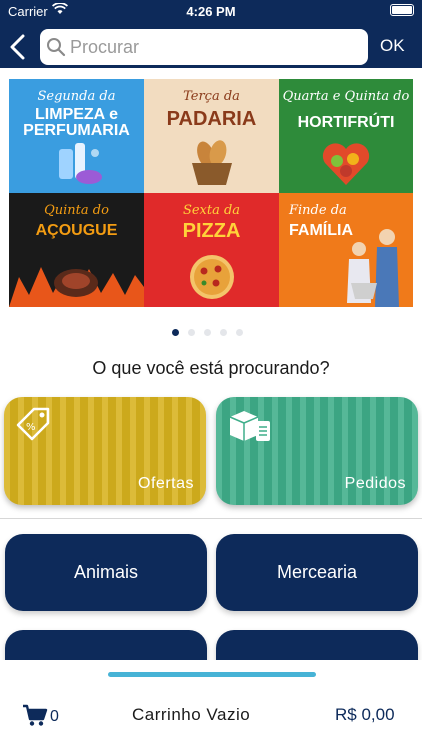  I want to click on battery-icon, so click(402, 10).